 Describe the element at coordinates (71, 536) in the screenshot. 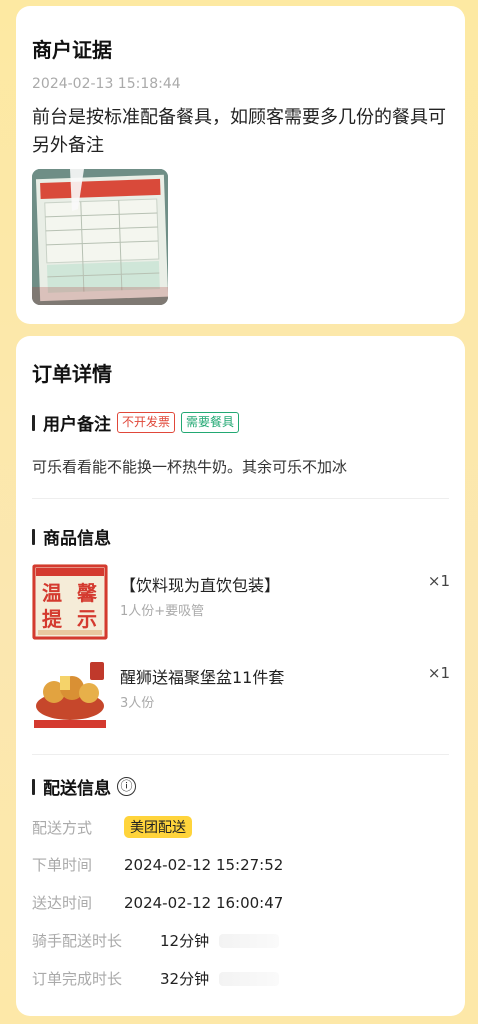

I see `goods-info-heading: 商品信息` at that location.